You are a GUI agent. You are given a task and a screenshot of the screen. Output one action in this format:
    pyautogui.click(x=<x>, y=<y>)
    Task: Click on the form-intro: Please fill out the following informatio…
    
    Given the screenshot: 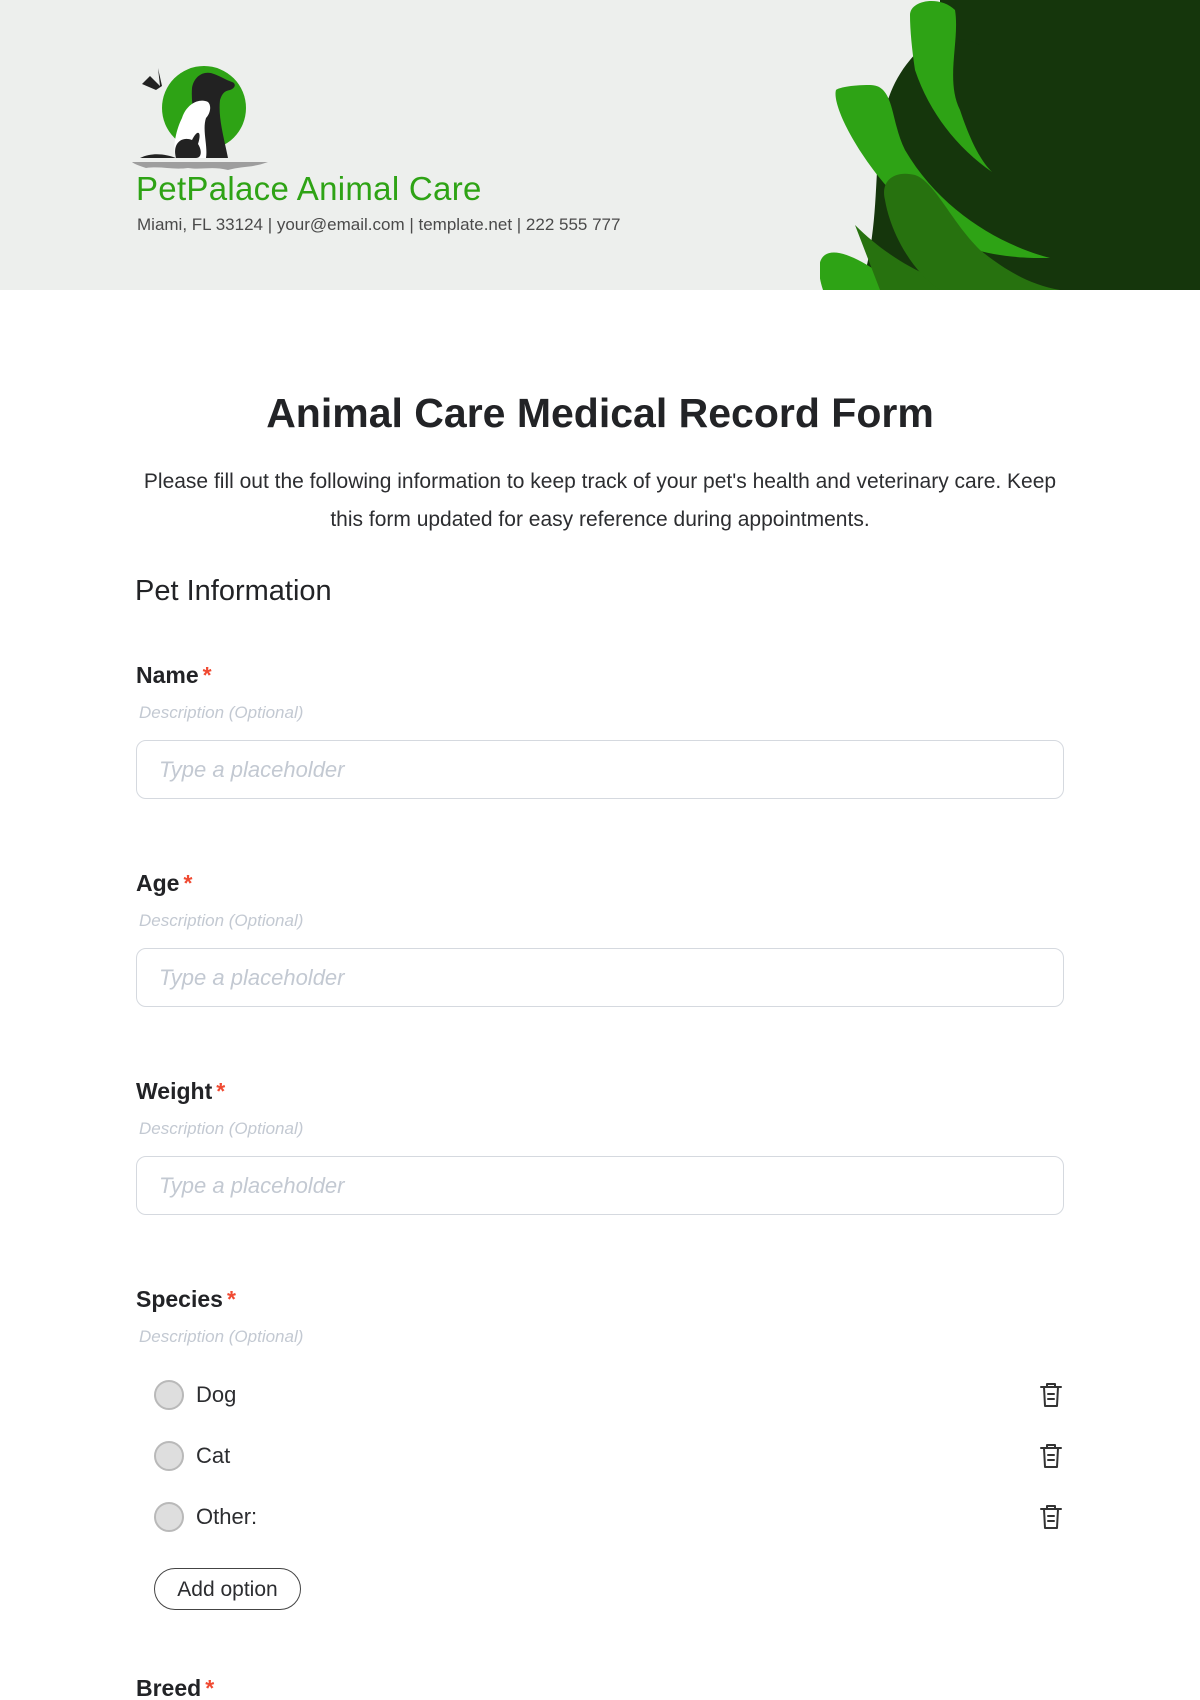 What is the action you would take?
    pyautogui.click(x=600, y=500)
    